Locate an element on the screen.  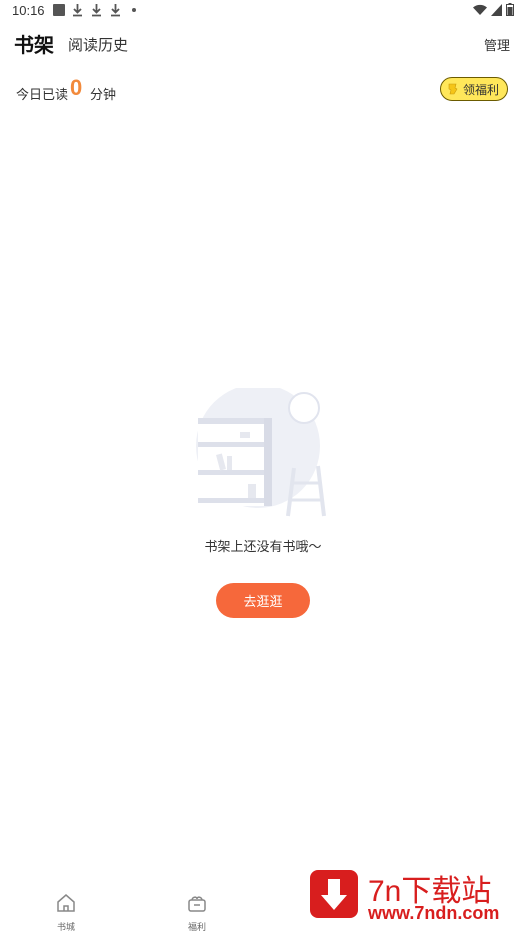
top-header: 书架 阅读历史 管理 is located at coordinates (263, 43).